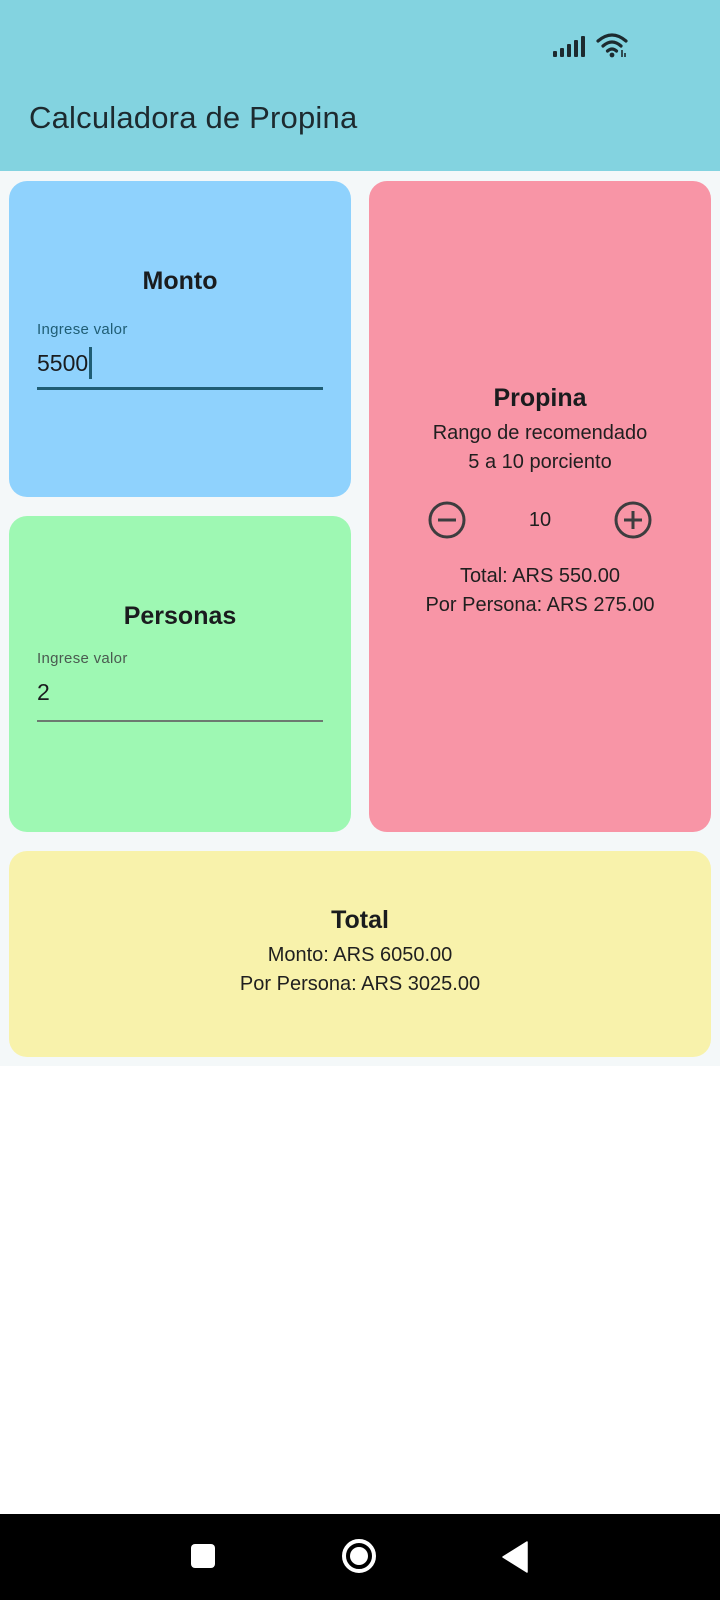 The image size is (720, 1600). I want to click on monto-title: Monto, so click(180, 281).